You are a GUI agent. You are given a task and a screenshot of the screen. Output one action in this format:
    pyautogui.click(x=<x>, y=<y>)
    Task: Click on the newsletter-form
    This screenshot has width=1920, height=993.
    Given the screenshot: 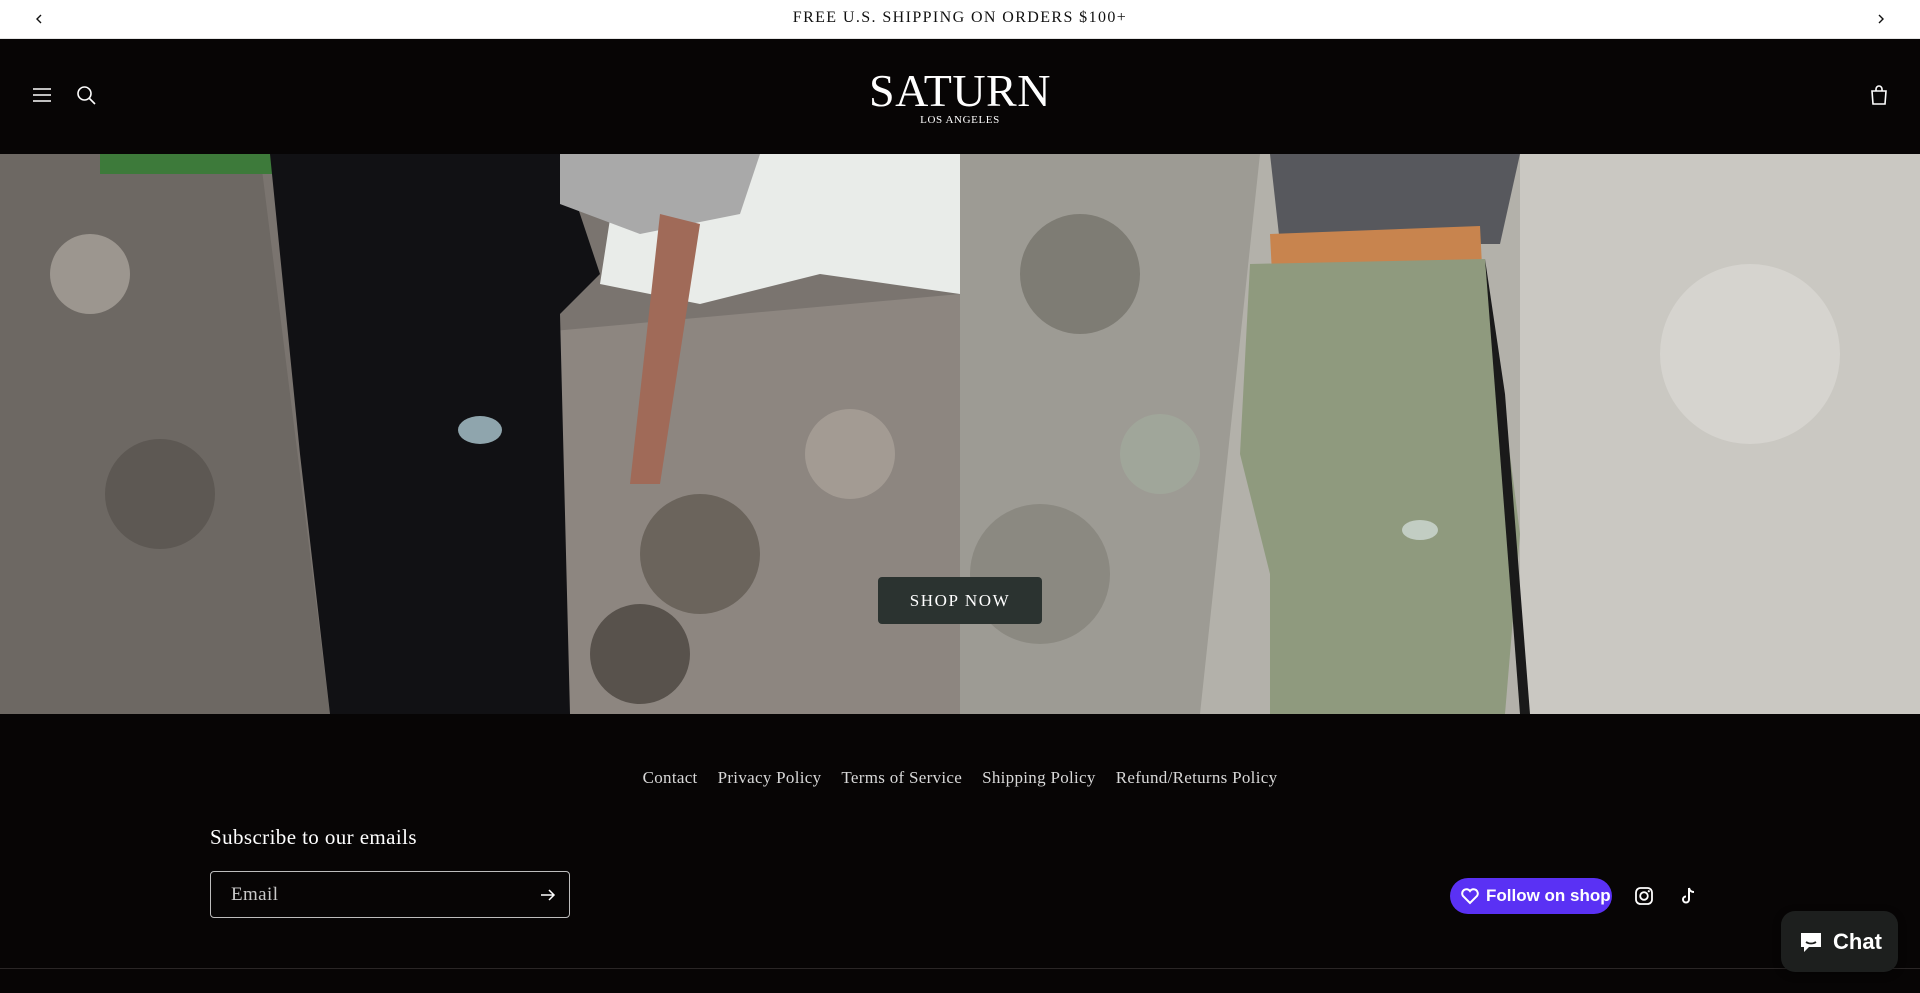 What is the action you would take?
    pyautogui.click(x=390, y=894)
    